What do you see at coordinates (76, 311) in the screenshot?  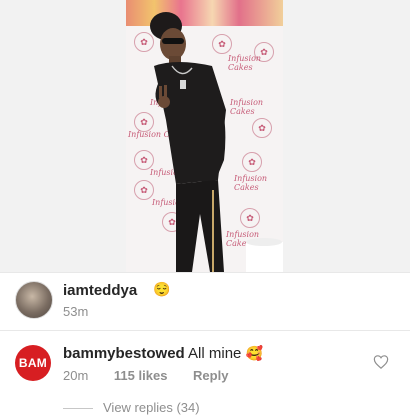 I see `post-timestamp: 53m` at bounding box center [76, 311].